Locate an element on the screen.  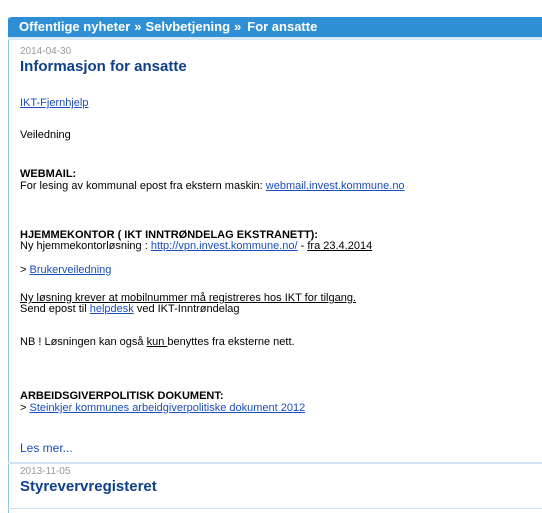
article-date: 2013-11-05 is located at coordinates (45, 471).